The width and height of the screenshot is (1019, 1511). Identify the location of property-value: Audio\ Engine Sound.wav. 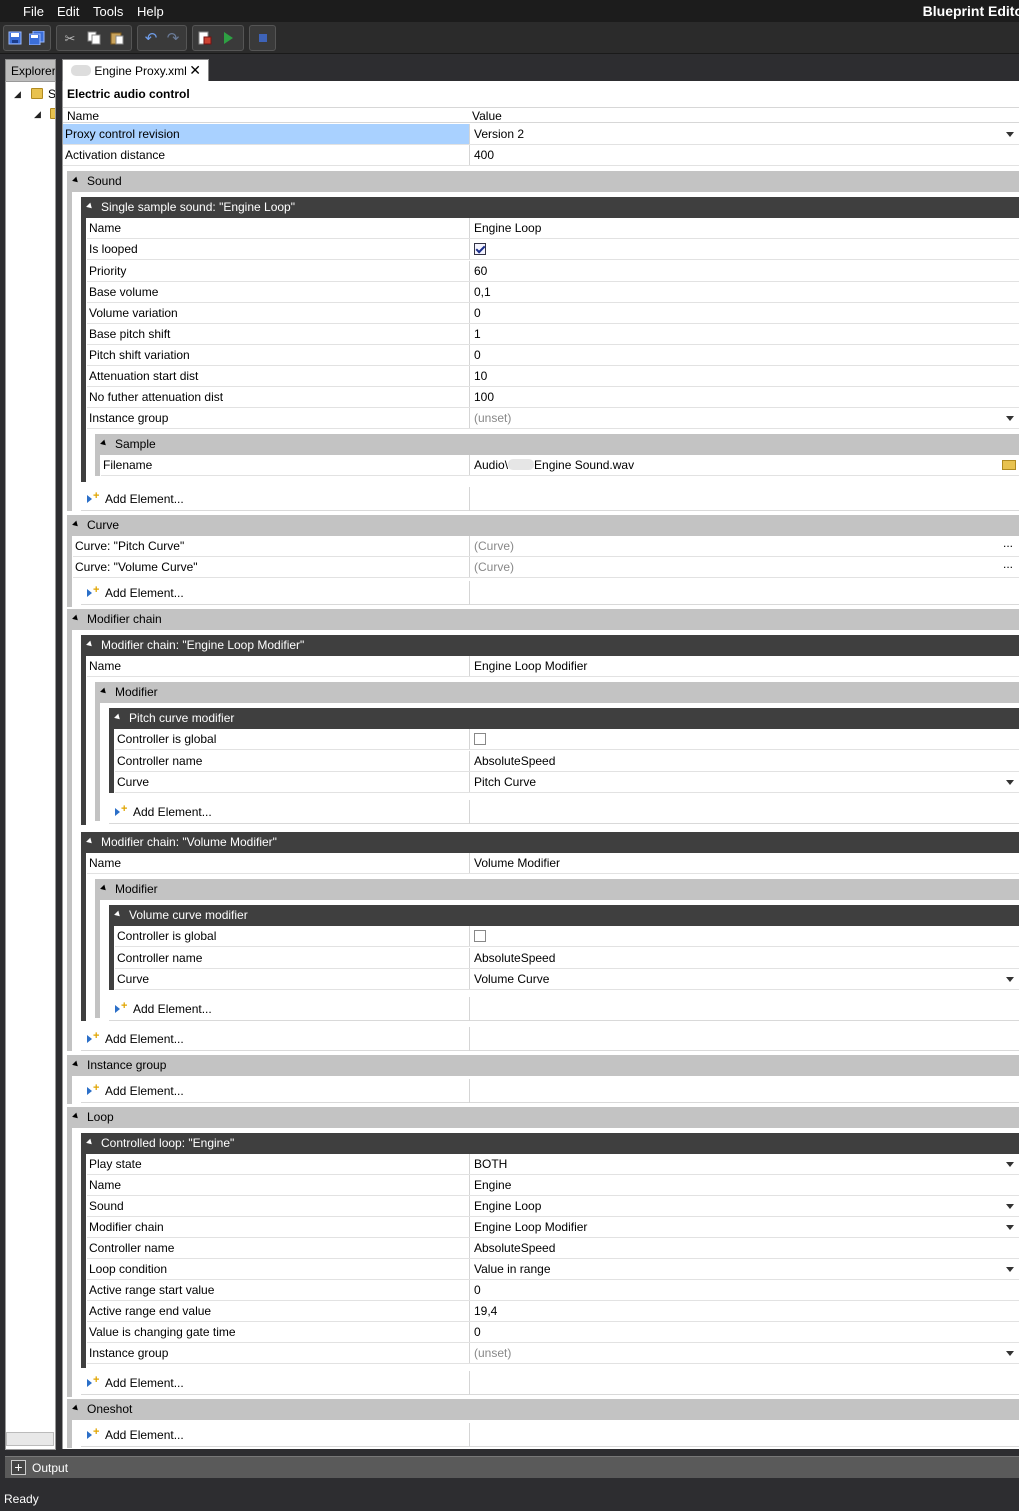
(744, 465).